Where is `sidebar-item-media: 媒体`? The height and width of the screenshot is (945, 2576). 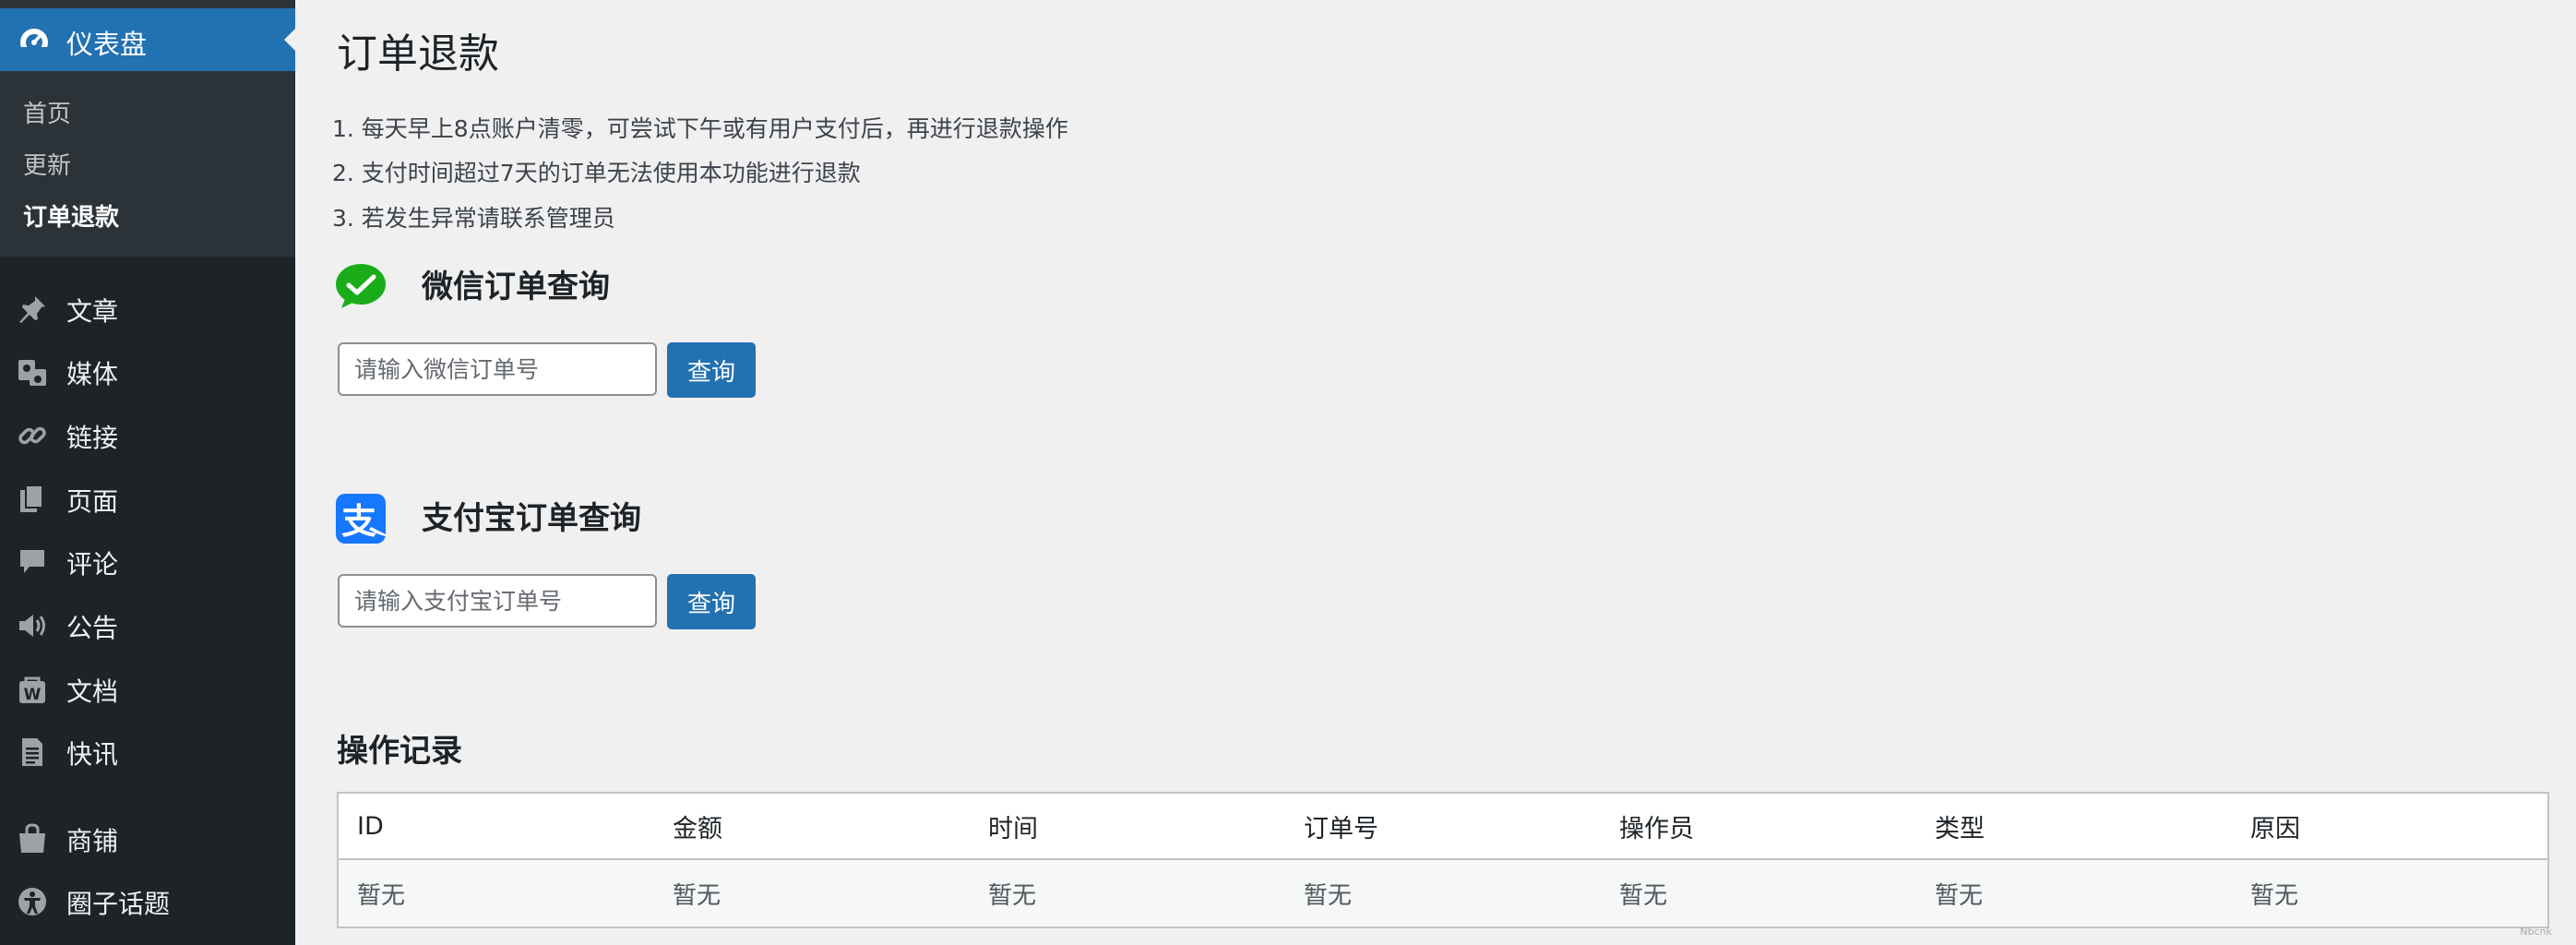 sidebar-item-media: 媒体 is located at coordinates (147, 370).